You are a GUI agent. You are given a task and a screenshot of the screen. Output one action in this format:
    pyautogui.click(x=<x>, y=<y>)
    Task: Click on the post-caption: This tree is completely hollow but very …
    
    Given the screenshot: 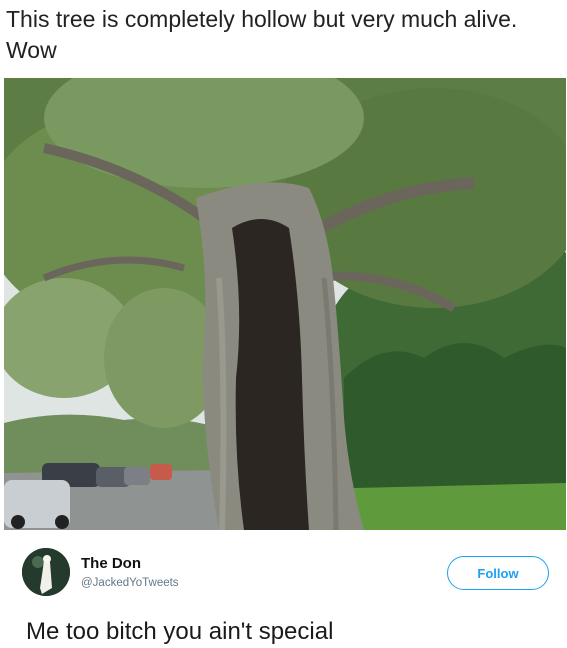 What is the action you would take?
    pyautogui.click(x=262, y=34)
    